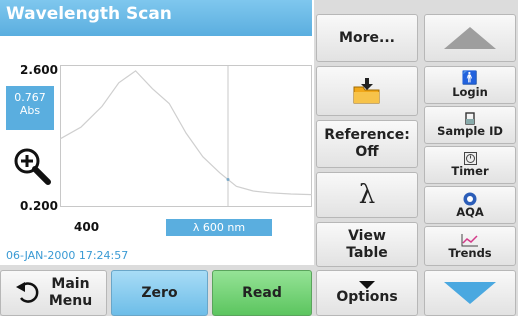 The height and width of the screenshot is (316, 518). I want to click on read-label: Read, so click(262, 292).